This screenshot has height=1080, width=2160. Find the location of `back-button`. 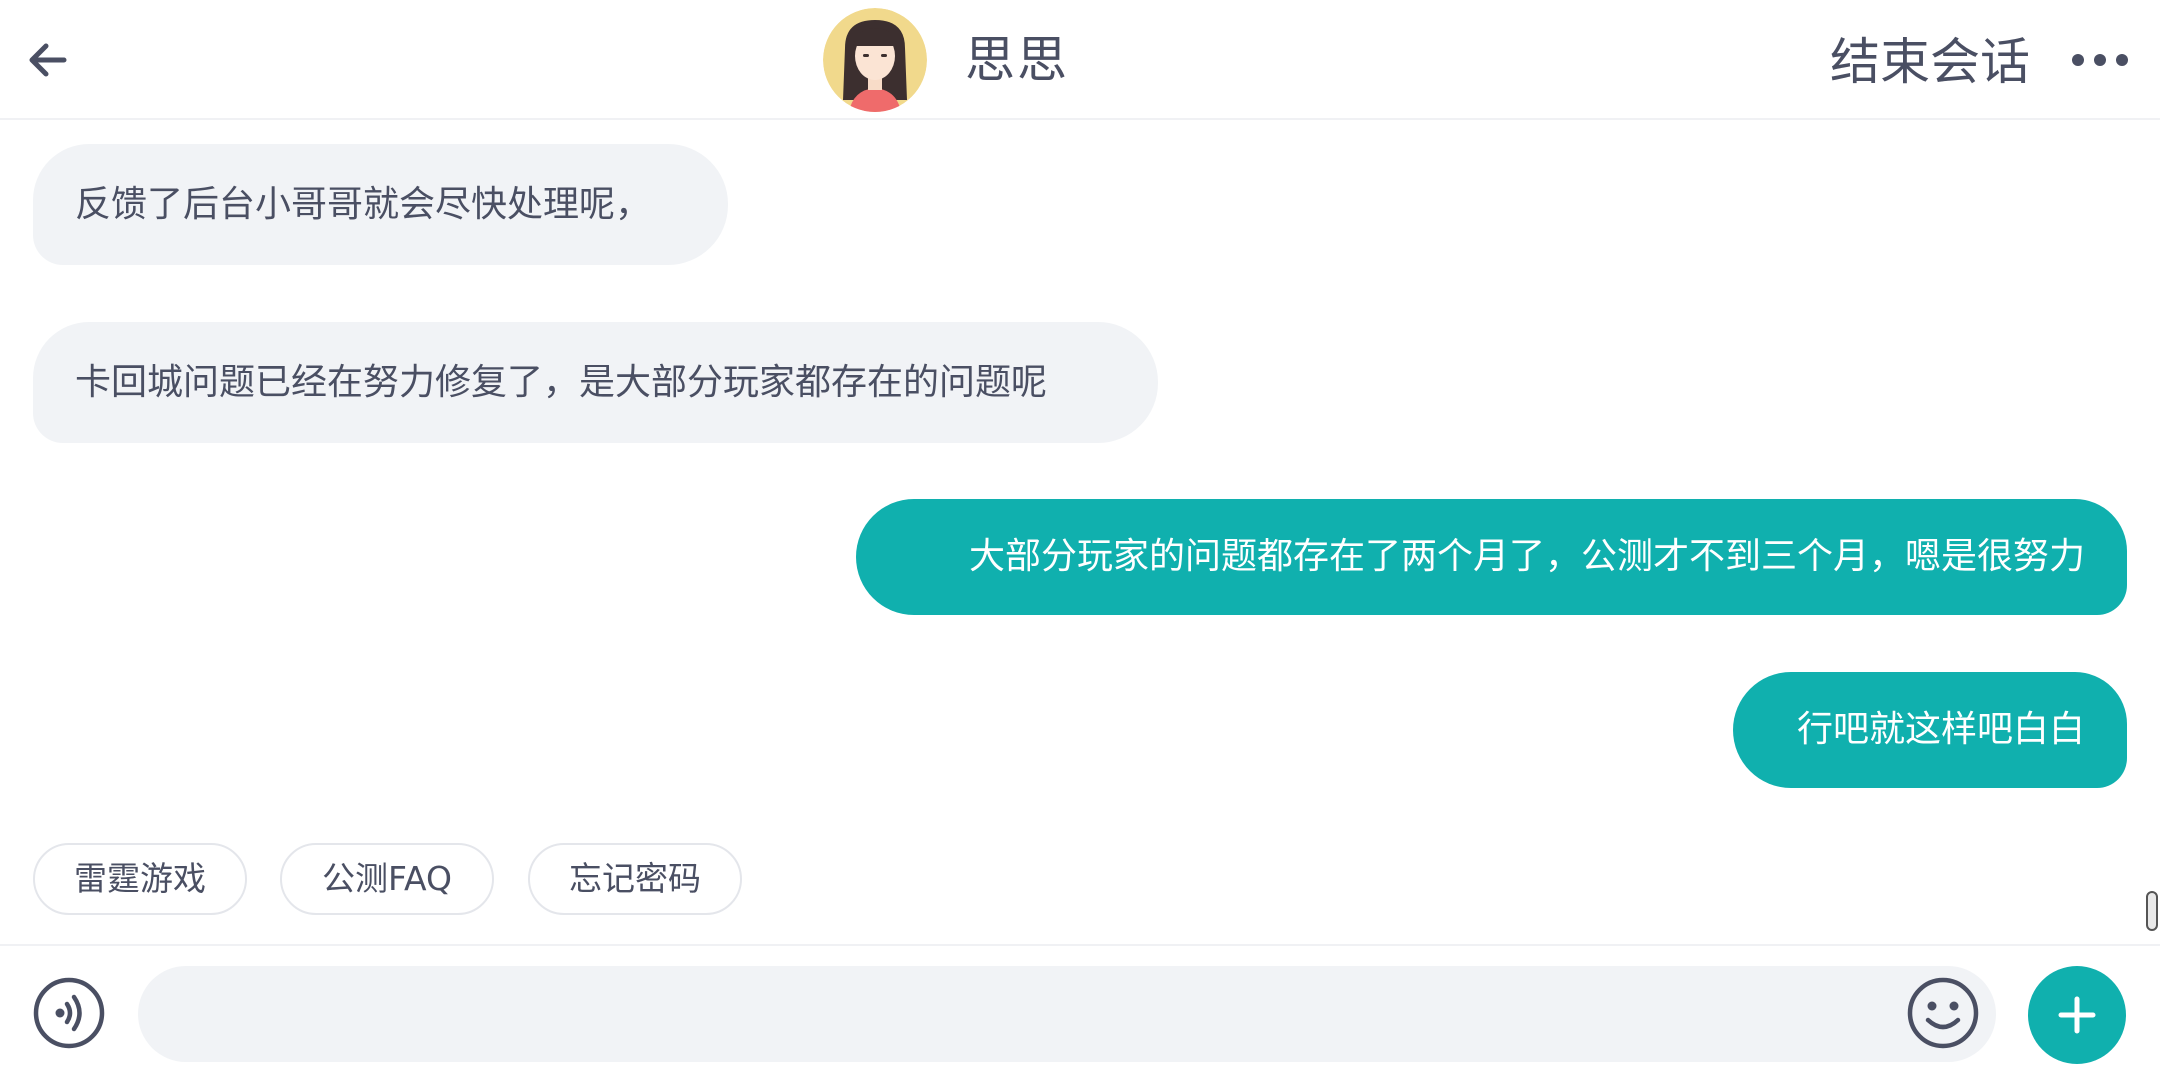

back-button is located at coordinates (48, 60).